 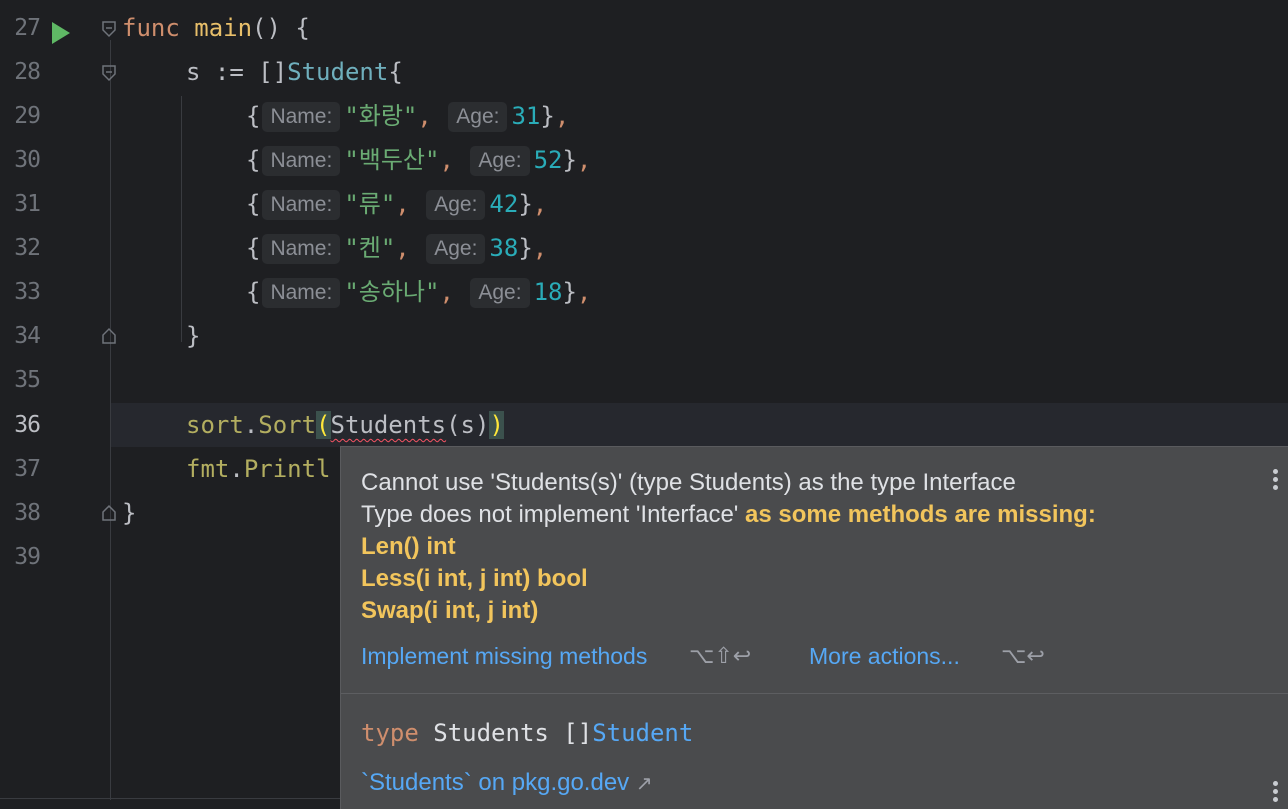 What do you see at coordinates (720, 655) in the screenshot?
I see `shortcut-hint: ⌥⇧↩` at bounding box center [720, 655].